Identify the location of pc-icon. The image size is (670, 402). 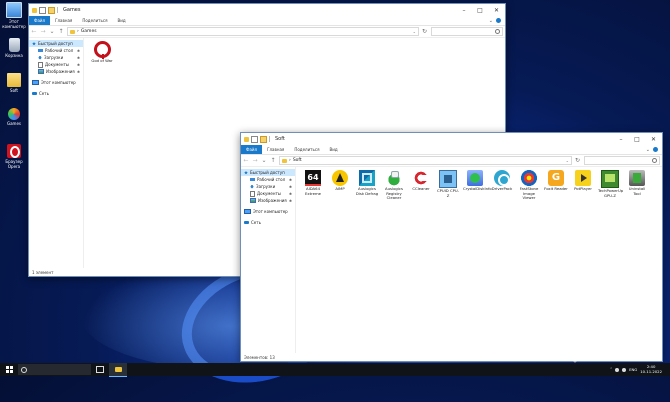
(35, 82).